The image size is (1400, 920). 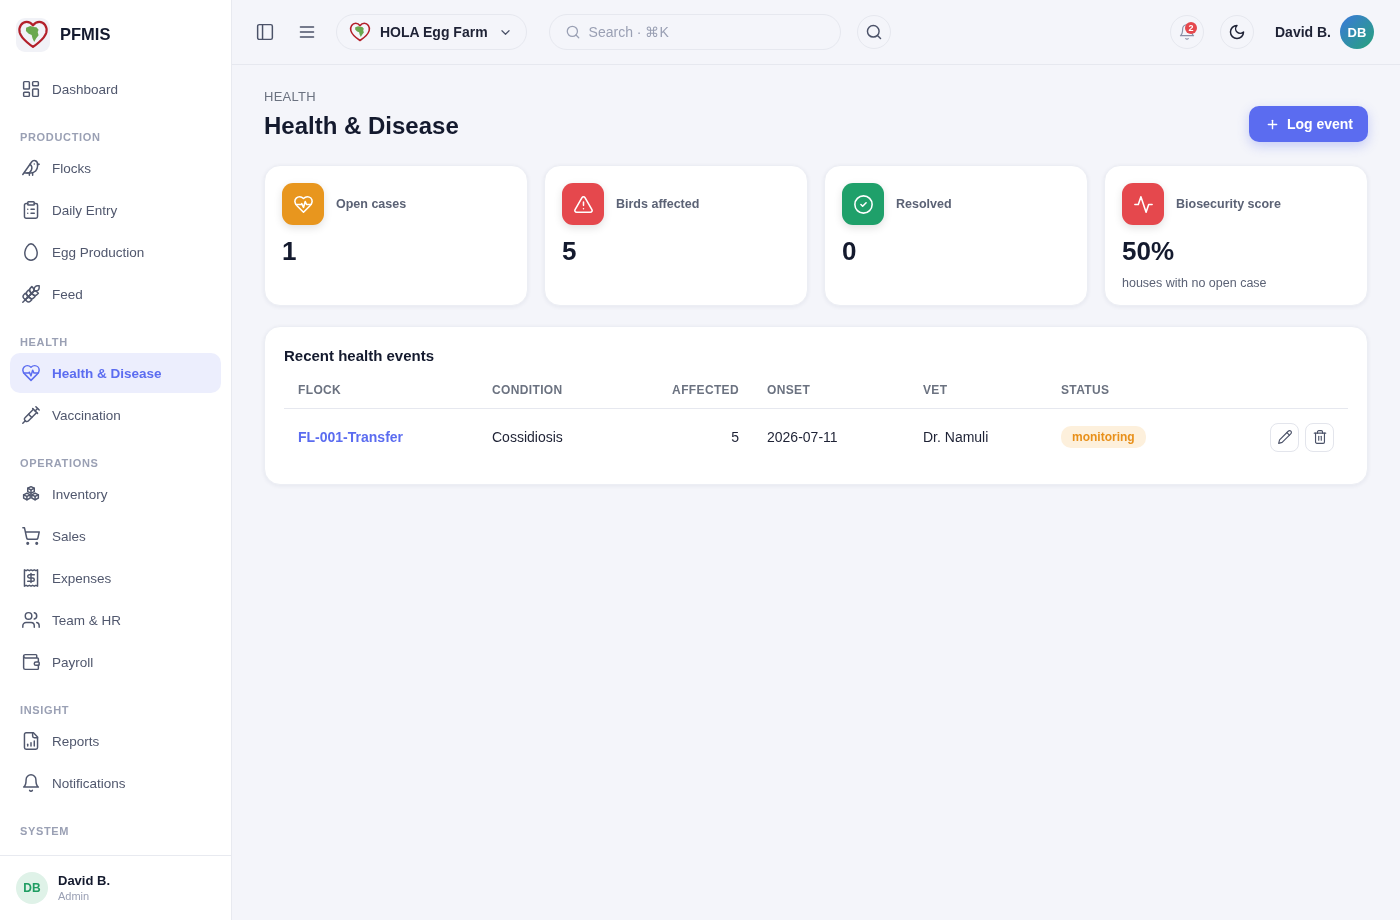 I want to click on nav-section-title: INSIGHT, so click(x=45, y=710).